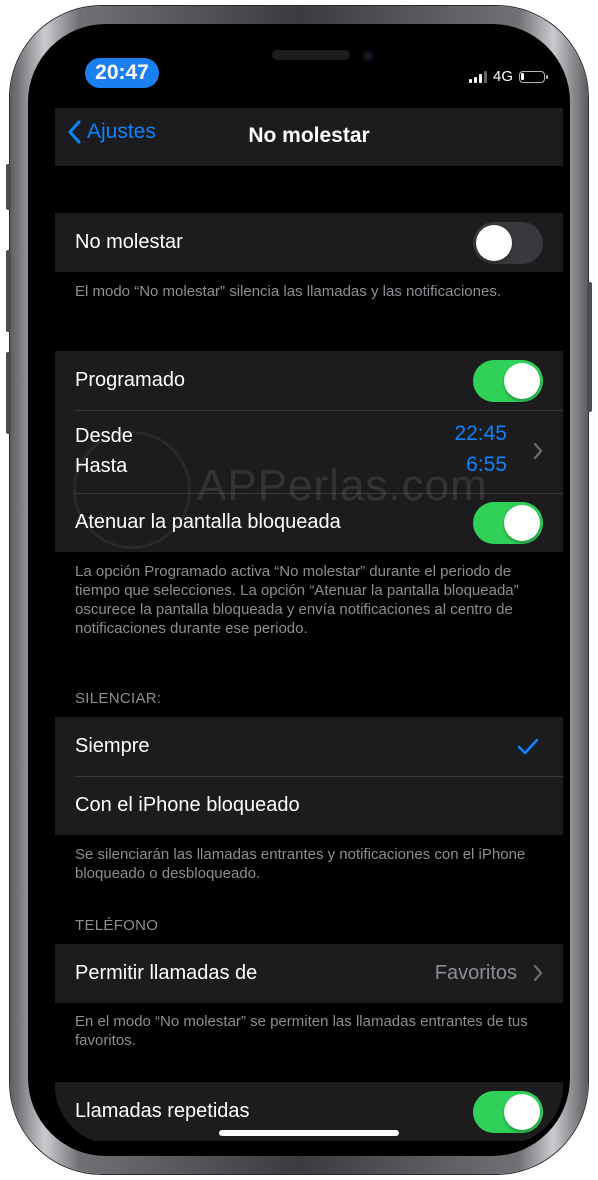  What do you see at coordinates (122, 73) in the screenshot?
I see `status-time: 20:47` at bounding box center [122, 73].